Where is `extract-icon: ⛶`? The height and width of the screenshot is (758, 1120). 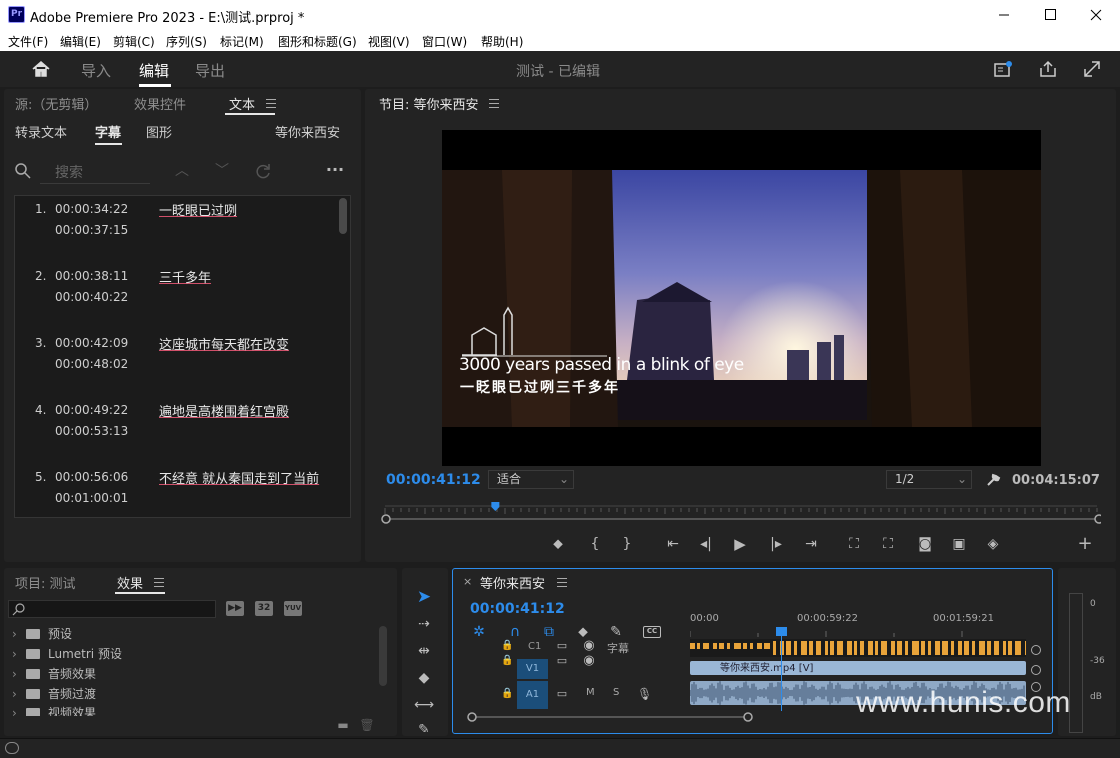 extract-icon: ⛶ is located at coordinates (888, 544).